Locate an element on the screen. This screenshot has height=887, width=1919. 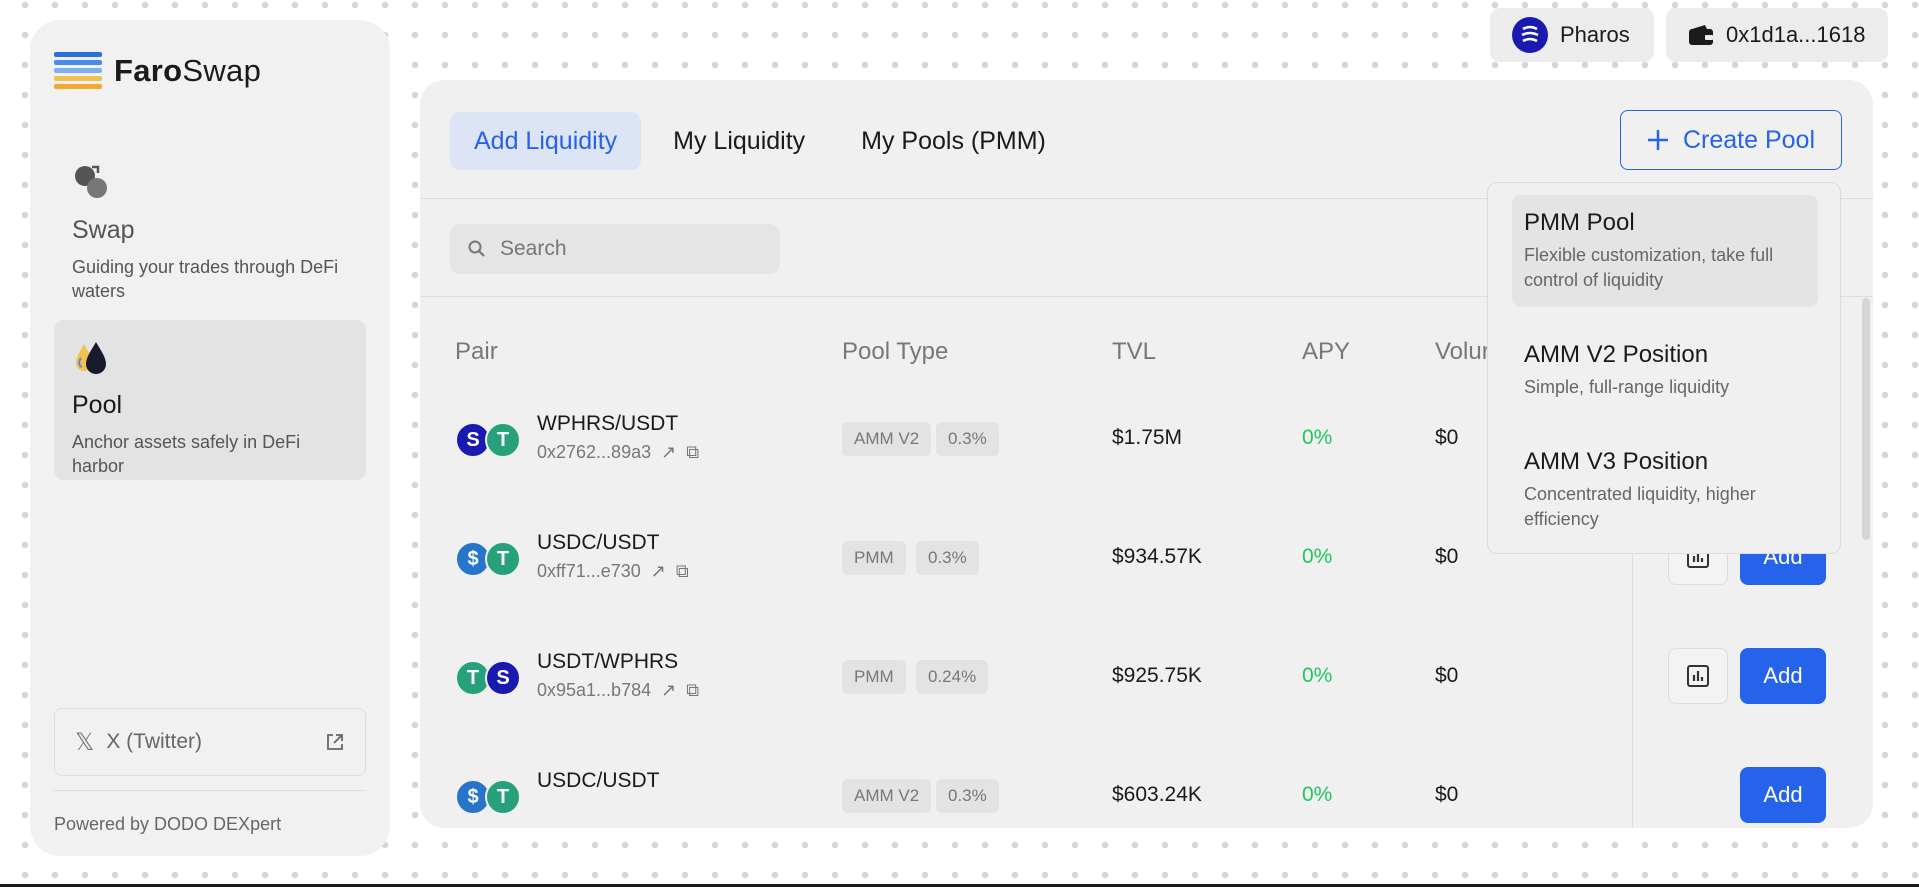
tab-my-liquidity: My Liquidity is located at coordinates (739, 141).